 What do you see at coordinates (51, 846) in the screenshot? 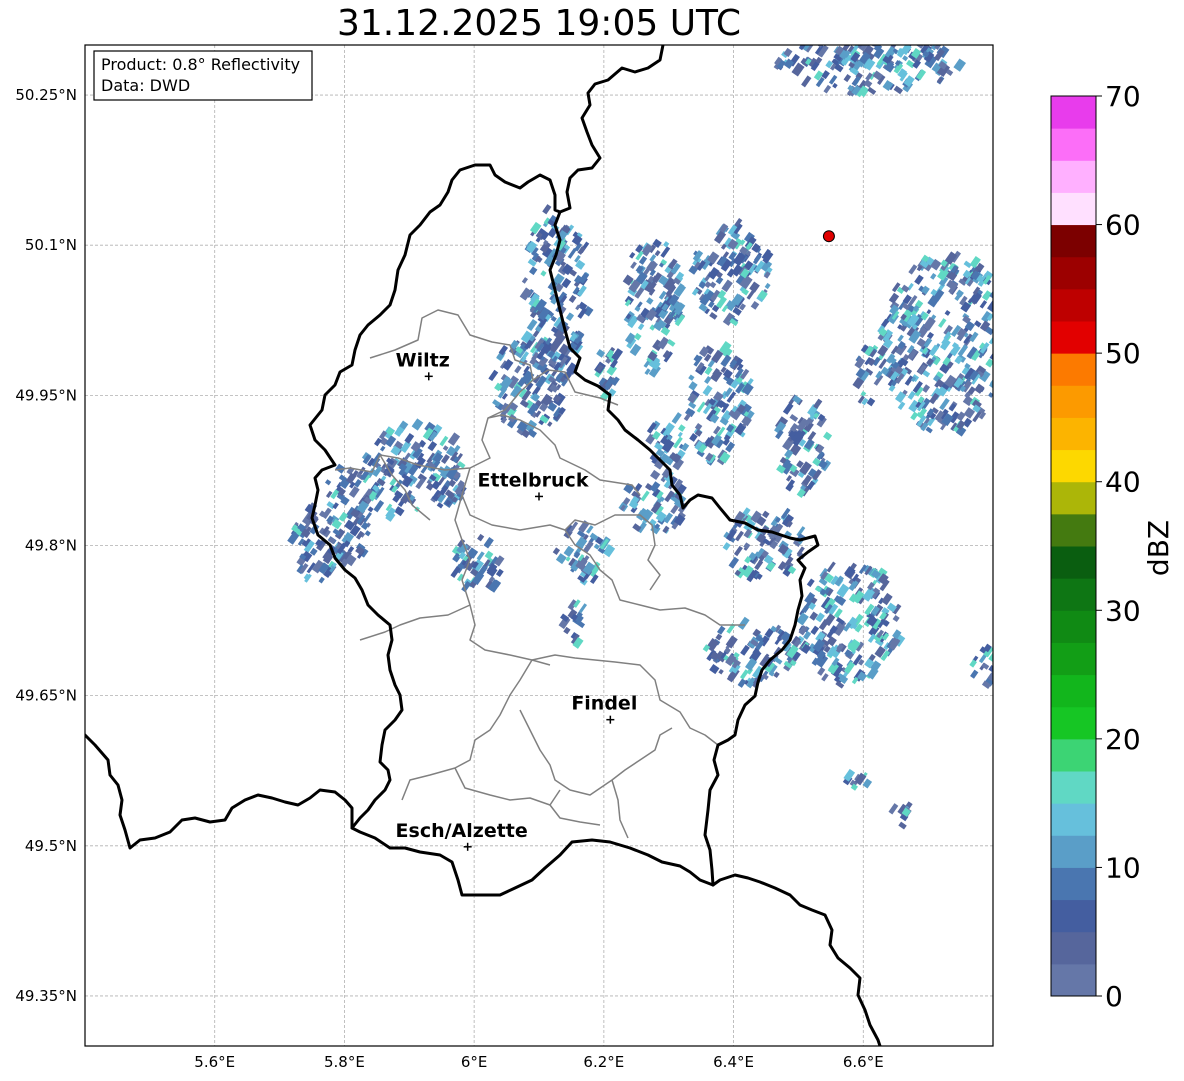
I see `lat-tick-label: 49.5°N` at bounding box center [51, 846].